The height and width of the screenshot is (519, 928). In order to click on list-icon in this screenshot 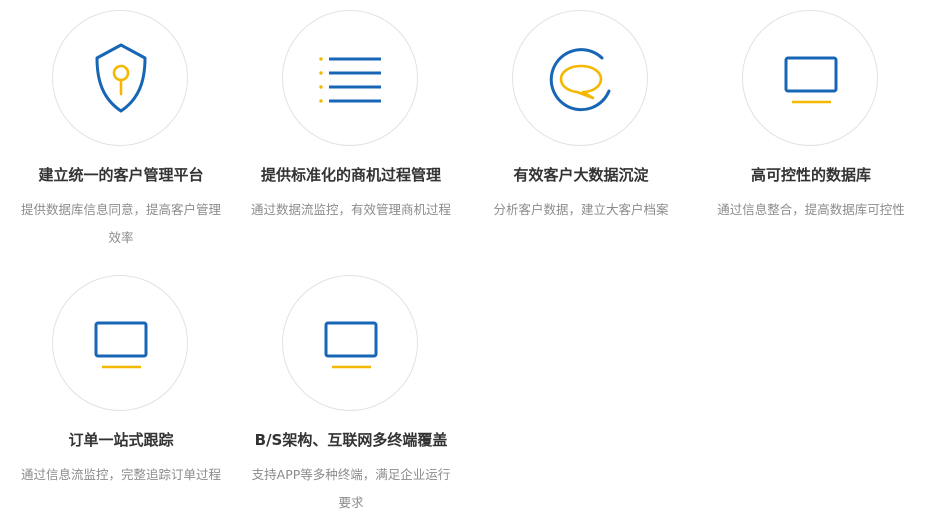, I will do `click(350, 80)`.